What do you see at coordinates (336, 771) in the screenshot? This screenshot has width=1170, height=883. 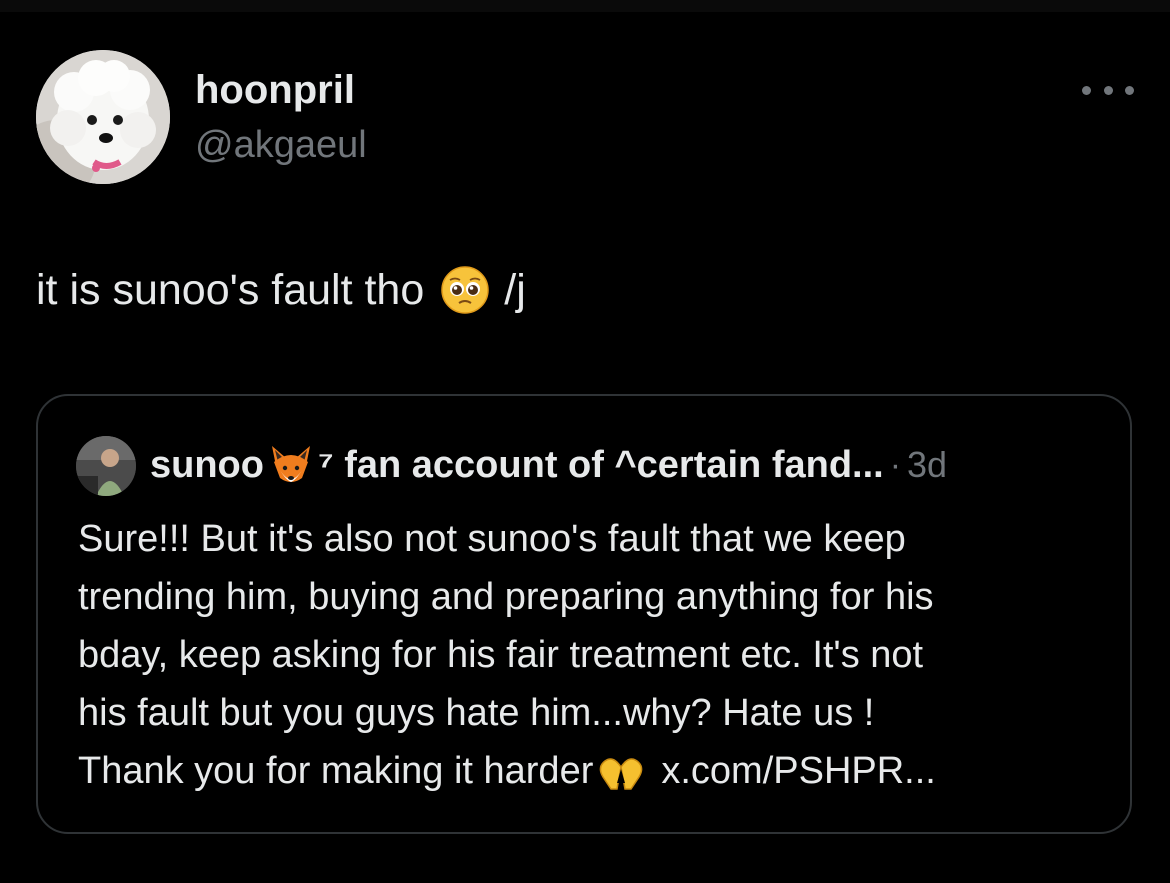 I see `quoted-text-last: Thank you for making it harder` at bounding box center [336, 771].